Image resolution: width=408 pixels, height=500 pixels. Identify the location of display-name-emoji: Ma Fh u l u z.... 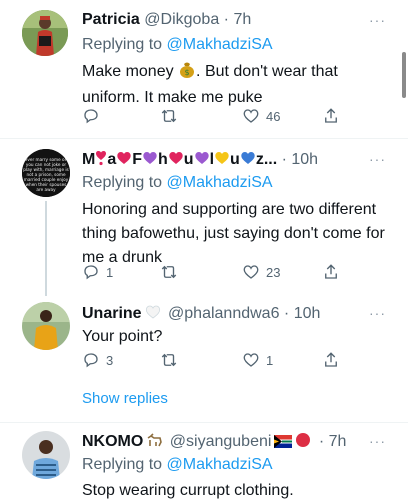
(179, 159).